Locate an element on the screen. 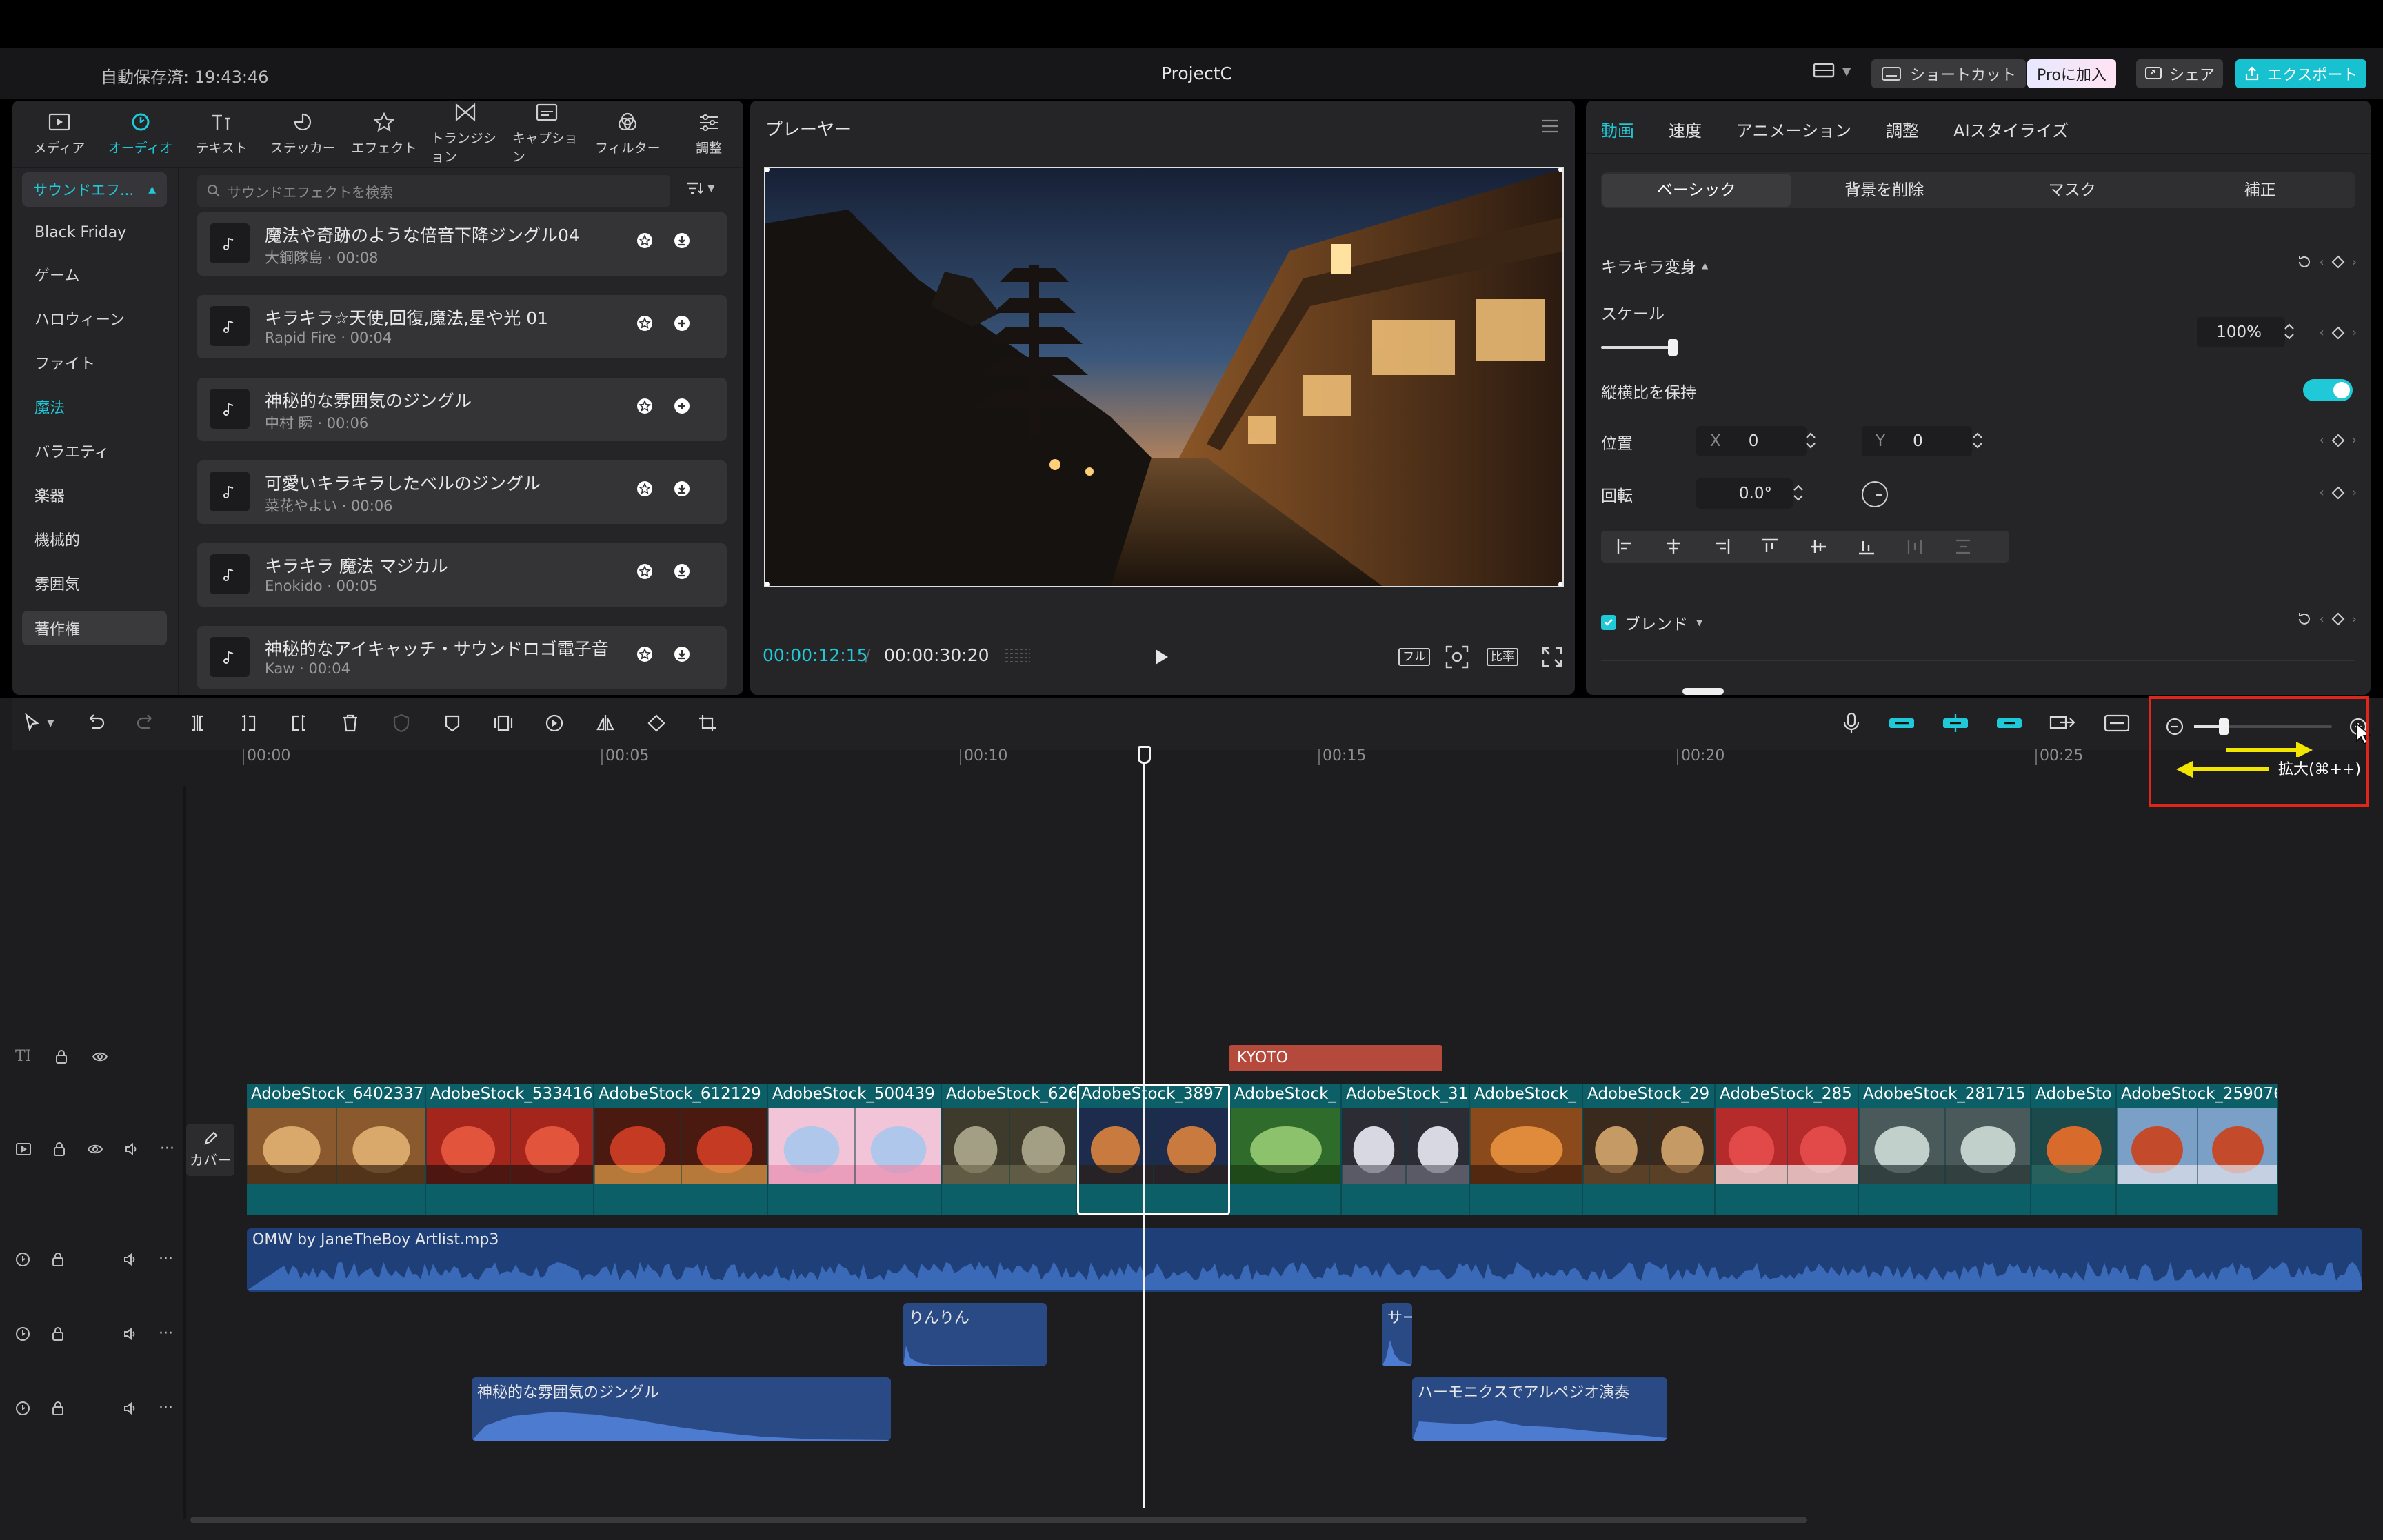 The width and height of the screenshot is (2383, 1540). align-bottom-icon is located at coordinates (1866, 547).